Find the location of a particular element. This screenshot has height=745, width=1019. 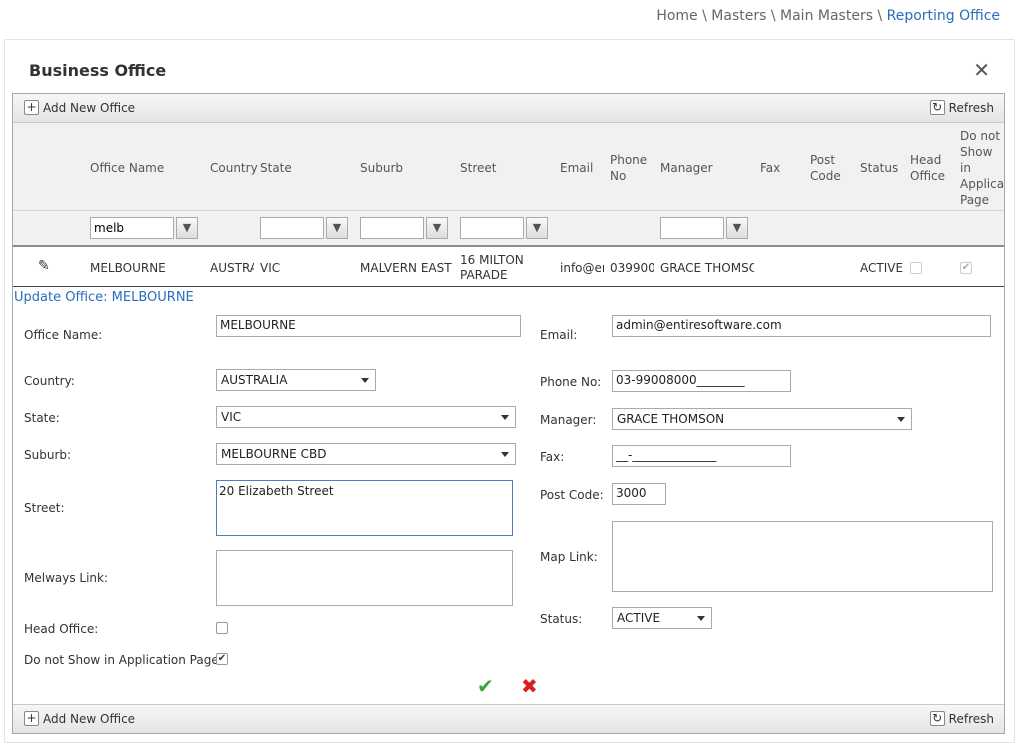

fax-input: __-______________ is located at coordinates (701, 456).